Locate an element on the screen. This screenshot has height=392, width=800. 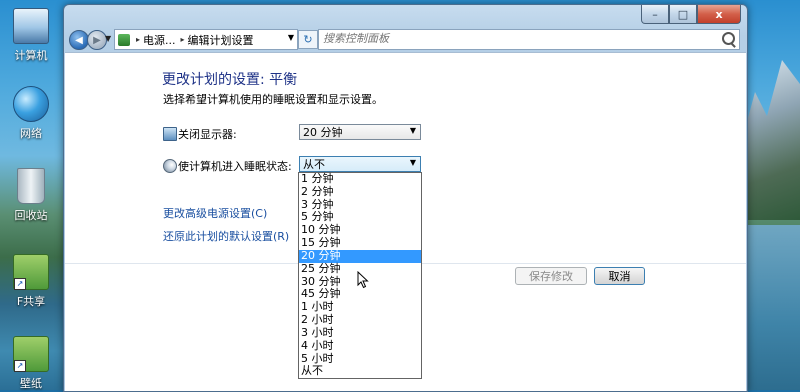
recycle-bin-icon is located at coordinates (31, 186).